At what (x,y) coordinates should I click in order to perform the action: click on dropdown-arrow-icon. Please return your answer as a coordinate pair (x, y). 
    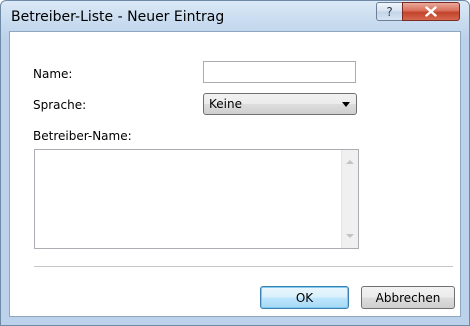
    Looking at the image, I should click on (346, 104).